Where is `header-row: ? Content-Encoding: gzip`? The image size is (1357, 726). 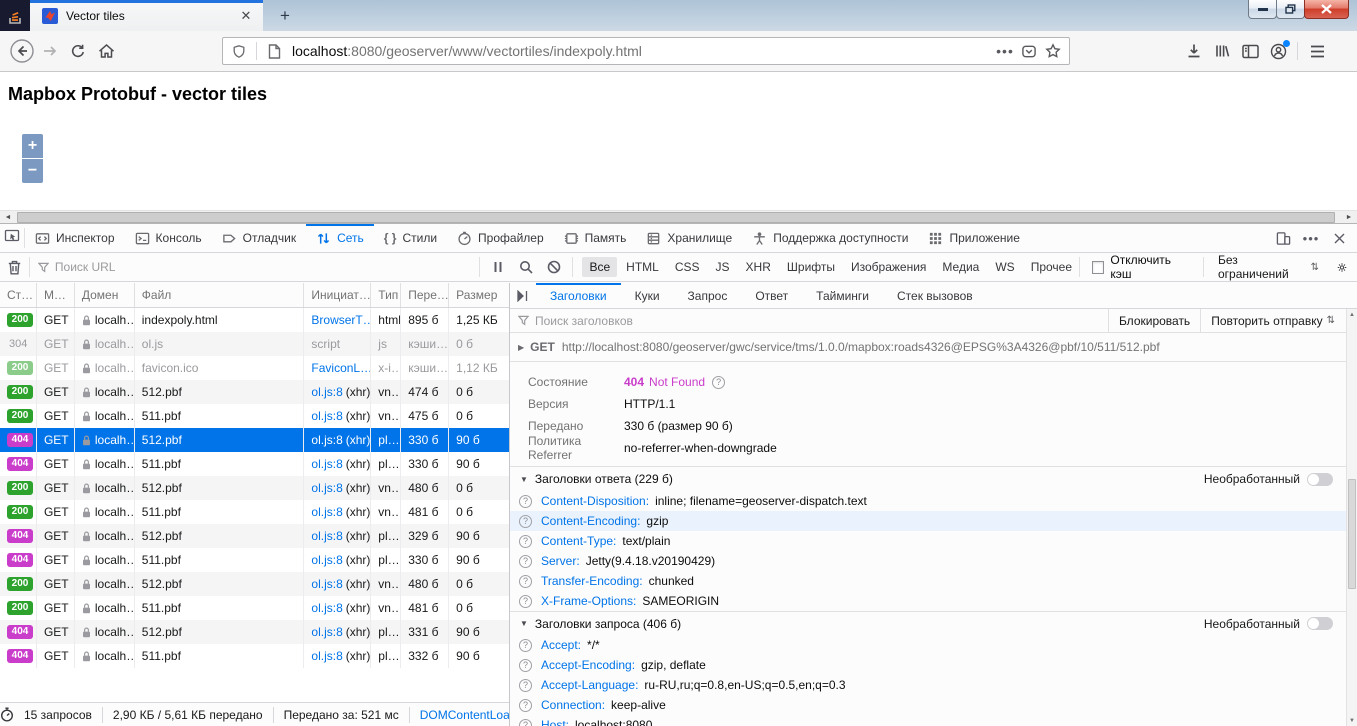
header-row: ? Content-Encoding: gzip is located at coordinates (933, 521).